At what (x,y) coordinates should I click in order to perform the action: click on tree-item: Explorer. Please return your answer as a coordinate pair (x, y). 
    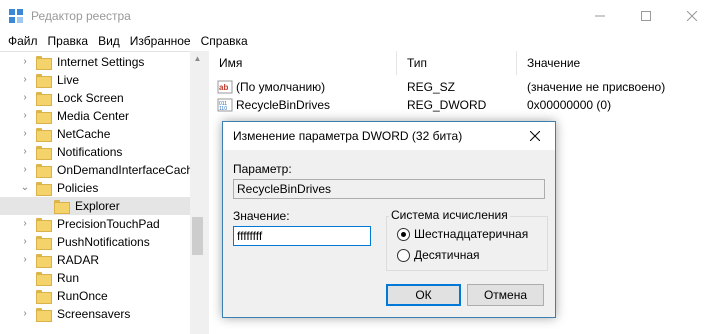
    Looking at the image, I should click on (95, 206).